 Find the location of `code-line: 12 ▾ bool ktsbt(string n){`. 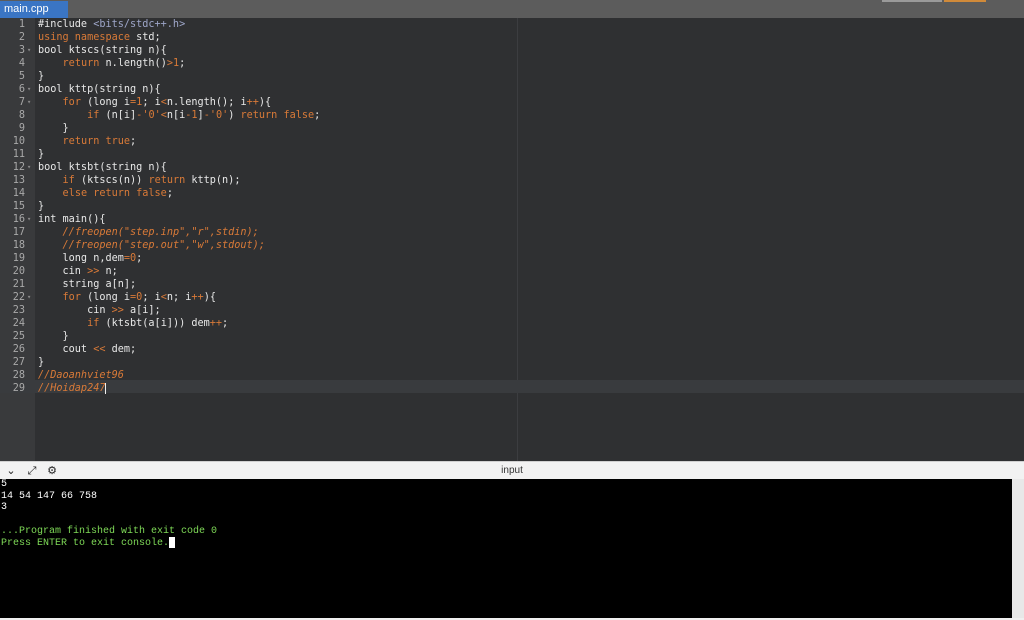

code-line: 12 ▾ bool ktsbt(string n){ is located at coordinates (512, 167).